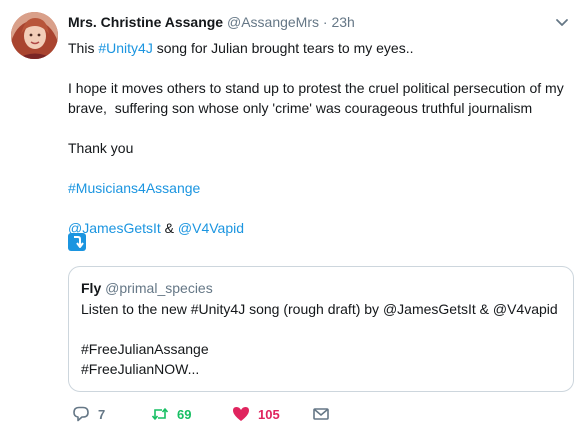 This screenshot has height=437, width=585. I want to click on reply-button: 7, so click(88, 414).